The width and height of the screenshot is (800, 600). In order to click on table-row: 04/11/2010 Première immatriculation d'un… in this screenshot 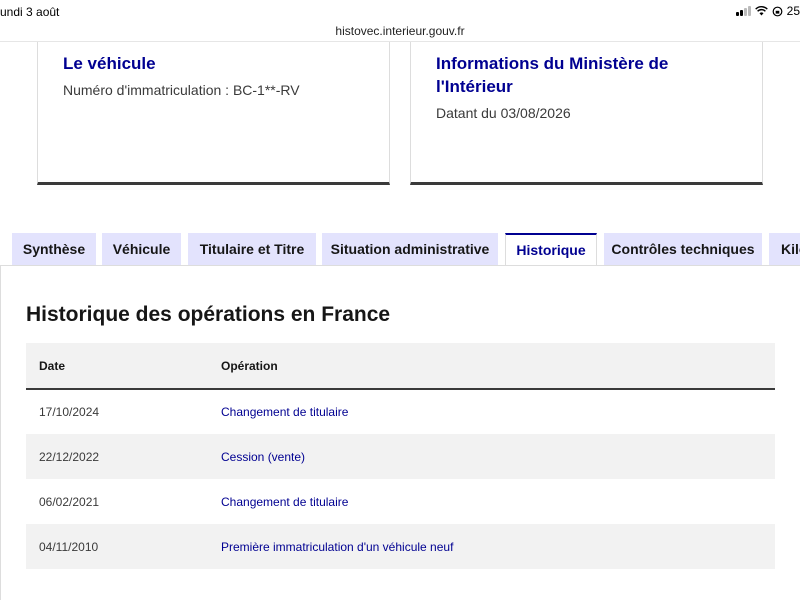, I will do `click(400, 546)`.